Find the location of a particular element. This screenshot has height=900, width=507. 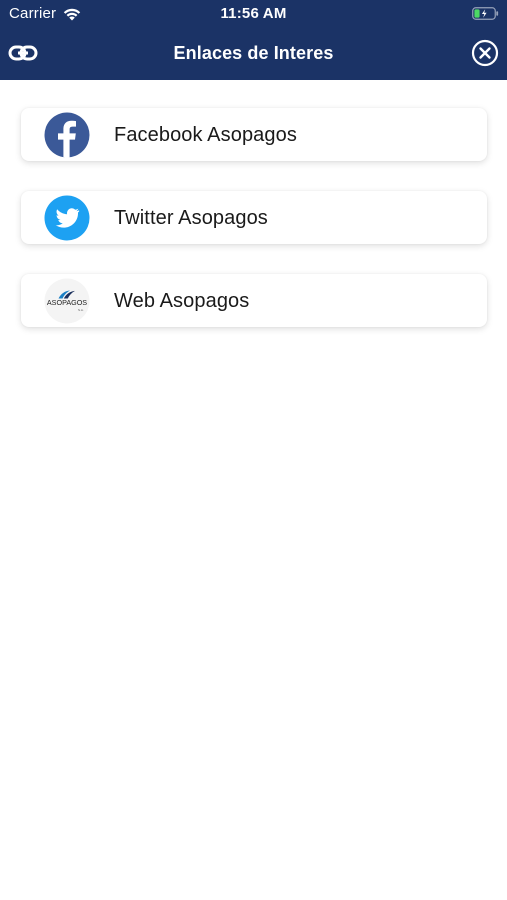

asopagos-logo-icon: ASOPAGOS S.A. is located at coordinates (67, 301).